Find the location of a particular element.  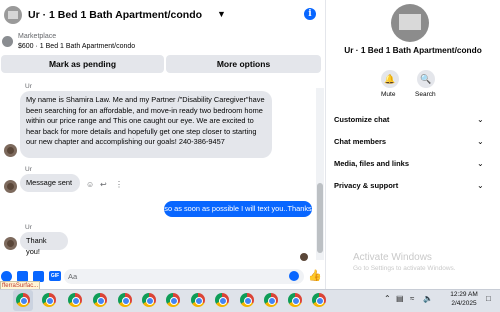

emoji-icon is located at coordinates (294, 276).